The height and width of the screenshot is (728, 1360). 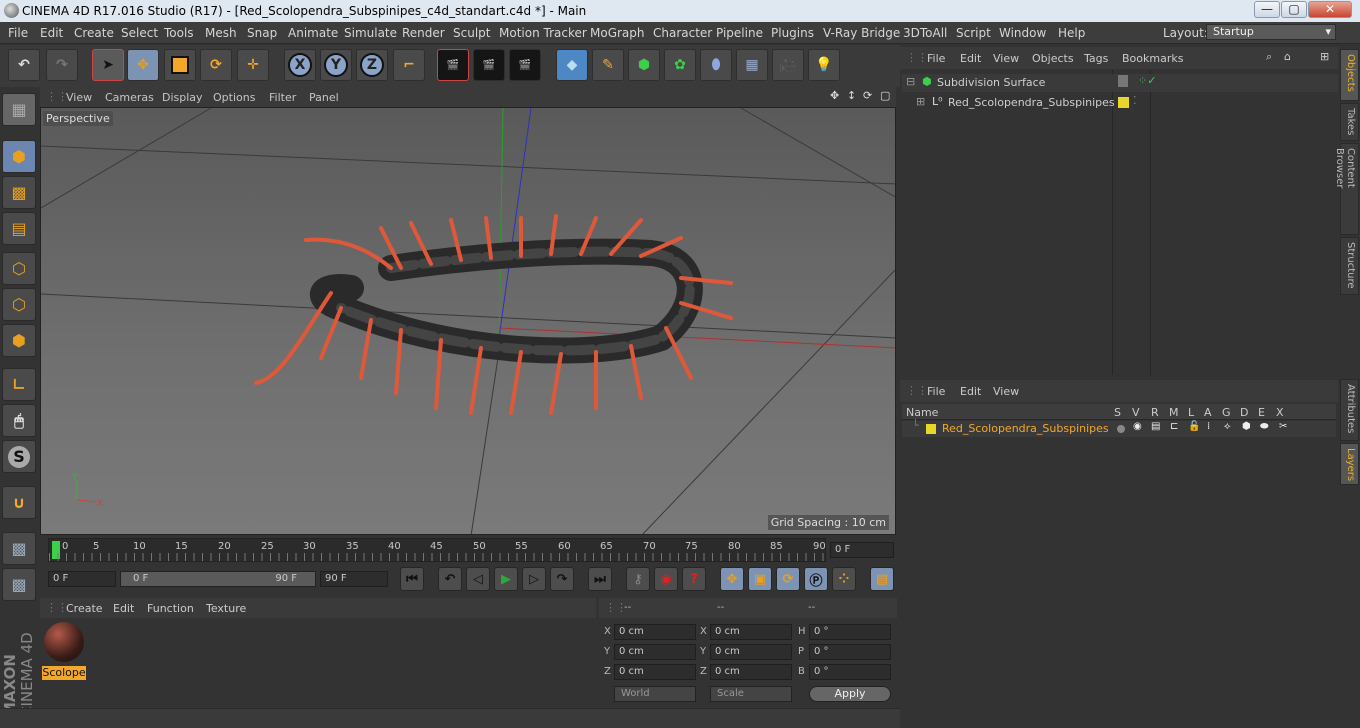 I want to click on close-button: ✕, so click(x=1330, y=9).